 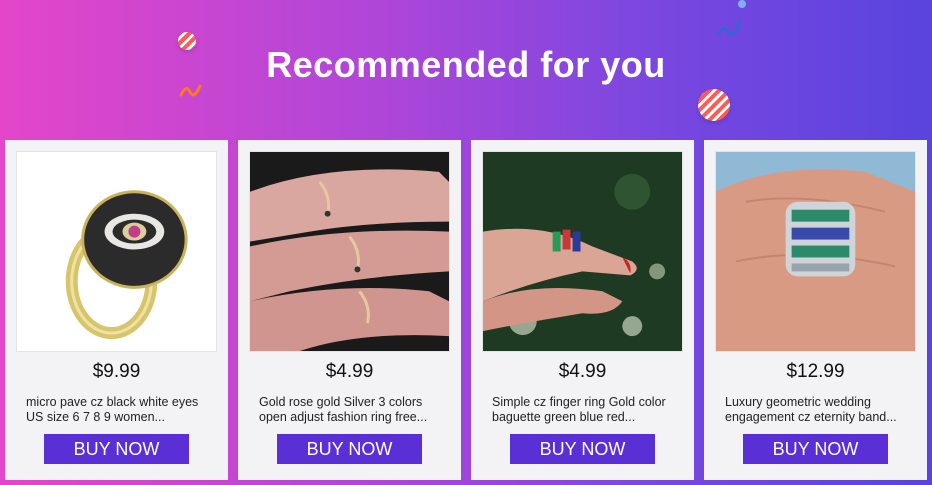 I want to click on ring-image, so click(x=116, y=251).